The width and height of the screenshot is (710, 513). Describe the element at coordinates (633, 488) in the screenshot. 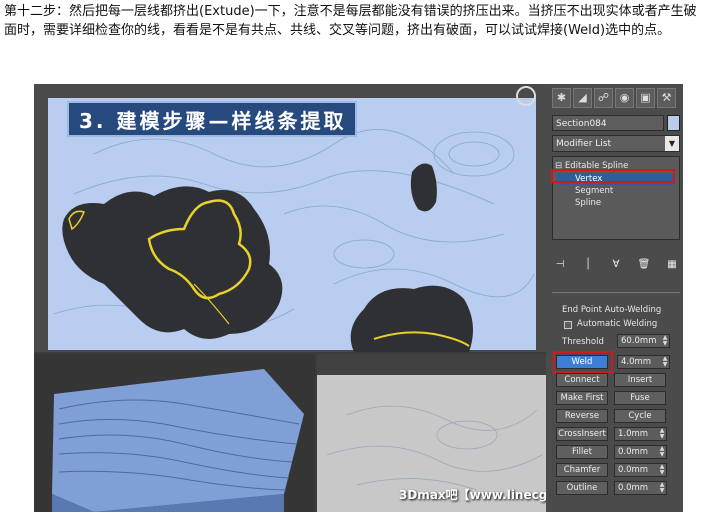

I see `outline-value: 0.0mm` at that location.